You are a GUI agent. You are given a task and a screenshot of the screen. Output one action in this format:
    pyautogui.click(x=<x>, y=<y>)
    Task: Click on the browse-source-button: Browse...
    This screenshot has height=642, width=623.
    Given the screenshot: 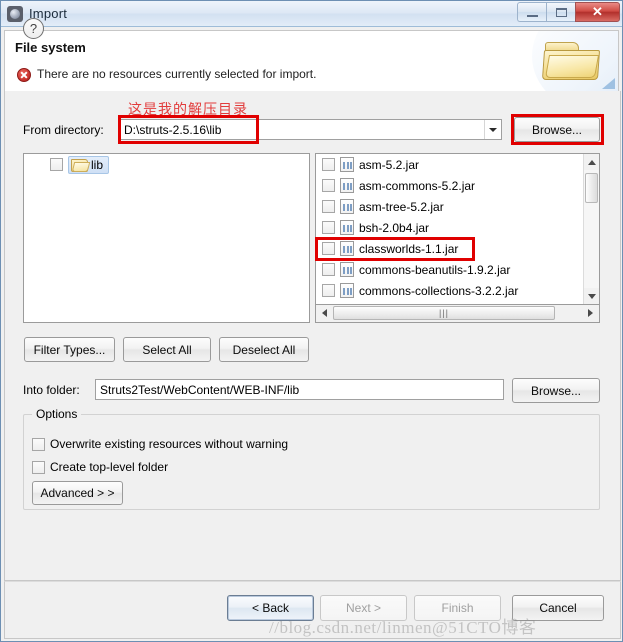 What is the action you would take?
    pyautogui.click(x=557, y=129)
    